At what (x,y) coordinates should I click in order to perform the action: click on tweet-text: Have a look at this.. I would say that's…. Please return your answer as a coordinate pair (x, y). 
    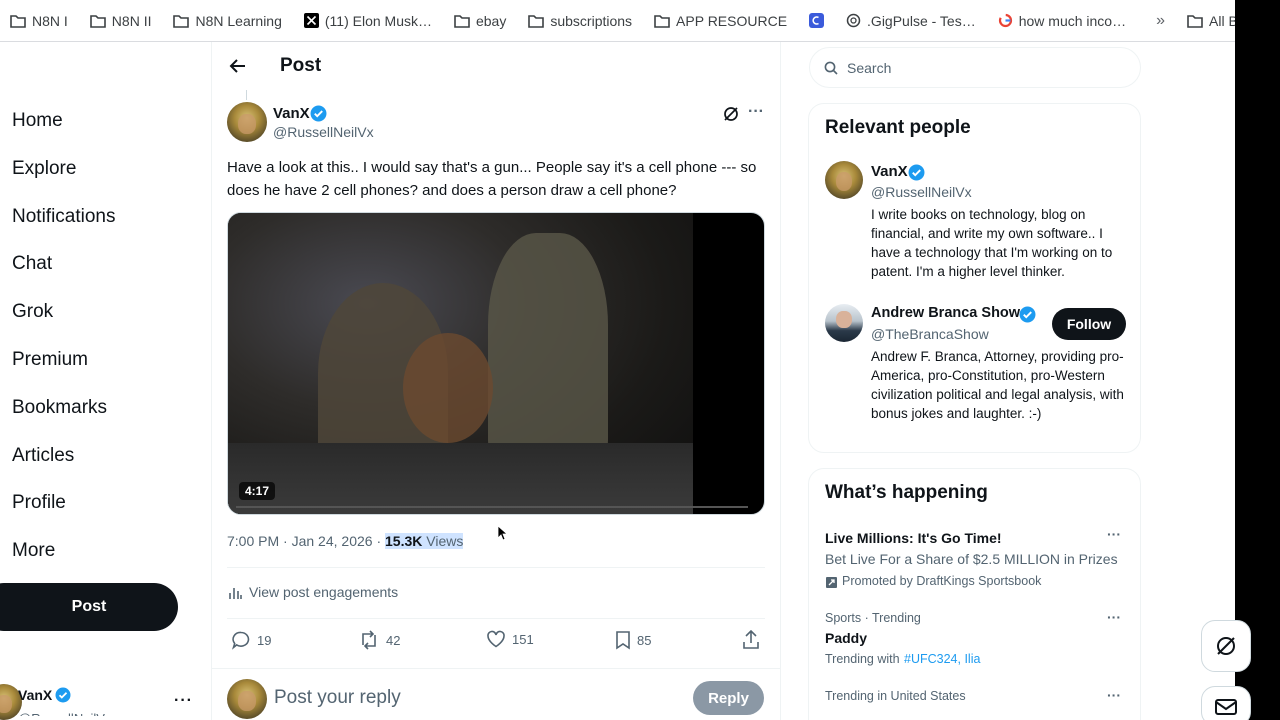
    Looking at the image, I should click on (492, 179).